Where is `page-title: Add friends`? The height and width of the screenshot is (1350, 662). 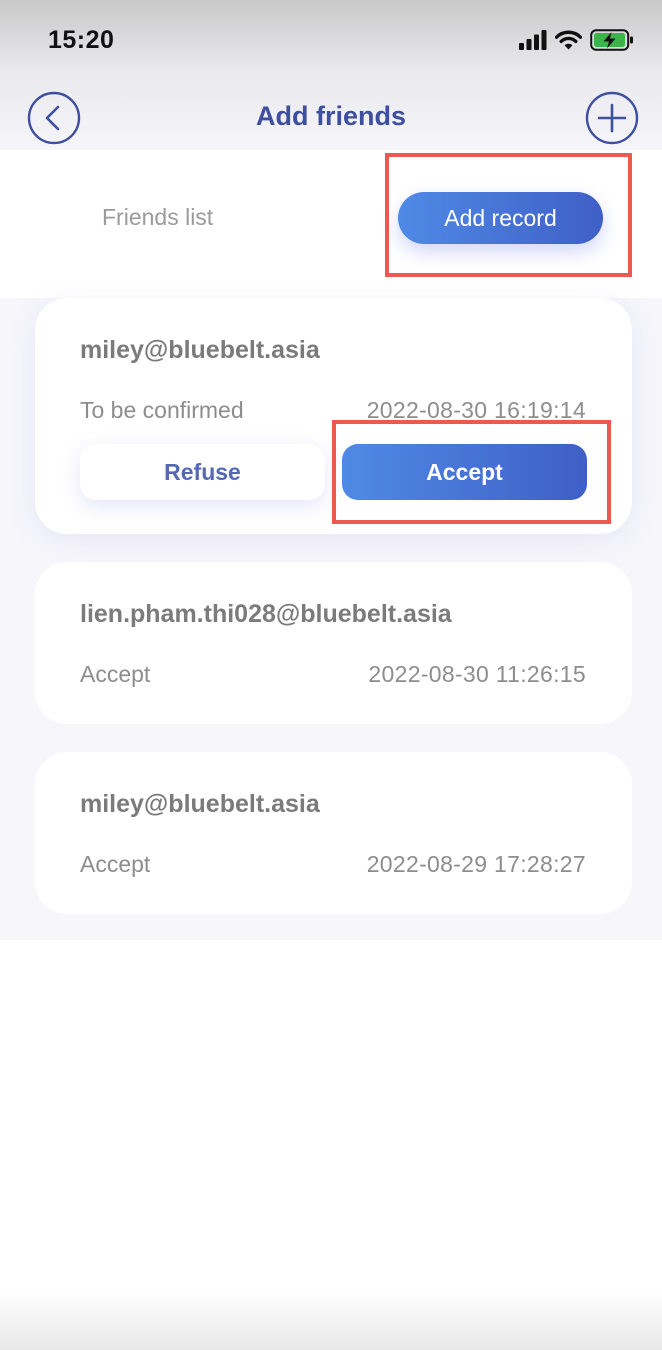
page-title: Add friends is located at coordinates (330, 116).